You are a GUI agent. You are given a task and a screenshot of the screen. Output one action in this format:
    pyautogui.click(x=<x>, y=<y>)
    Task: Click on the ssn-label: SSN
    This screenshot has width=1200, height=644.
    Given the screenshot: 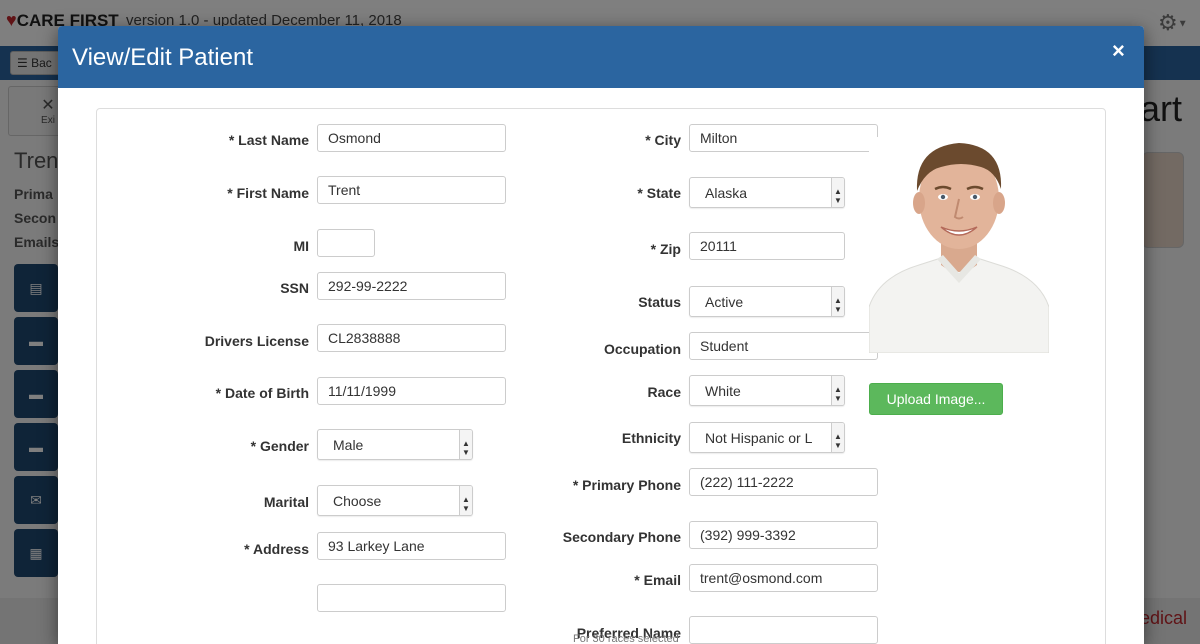 What is the action you would take?
    pyautogui.click(x=294, y=288)
    